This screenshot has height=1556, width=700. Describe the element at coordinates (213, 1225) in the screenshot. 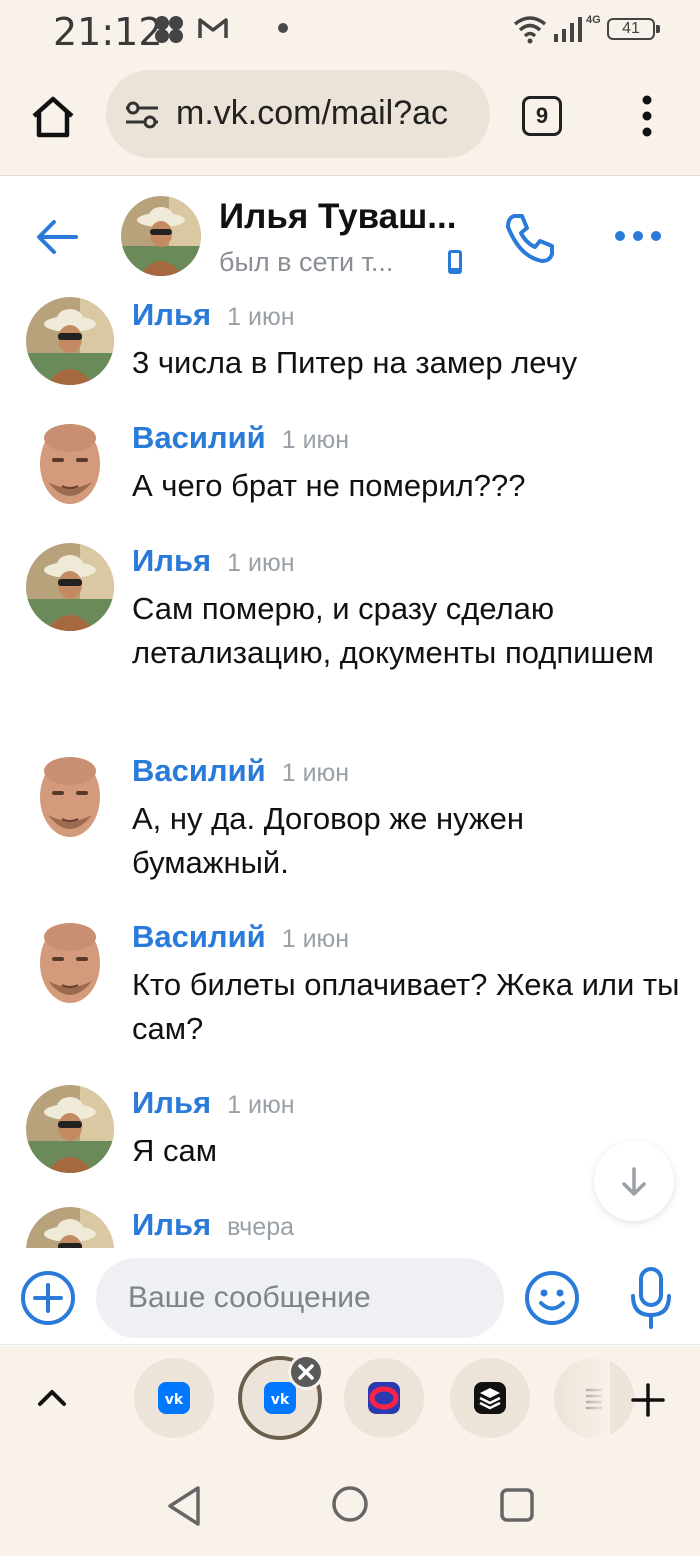

I see `message-author: Илья вчера` at that location.